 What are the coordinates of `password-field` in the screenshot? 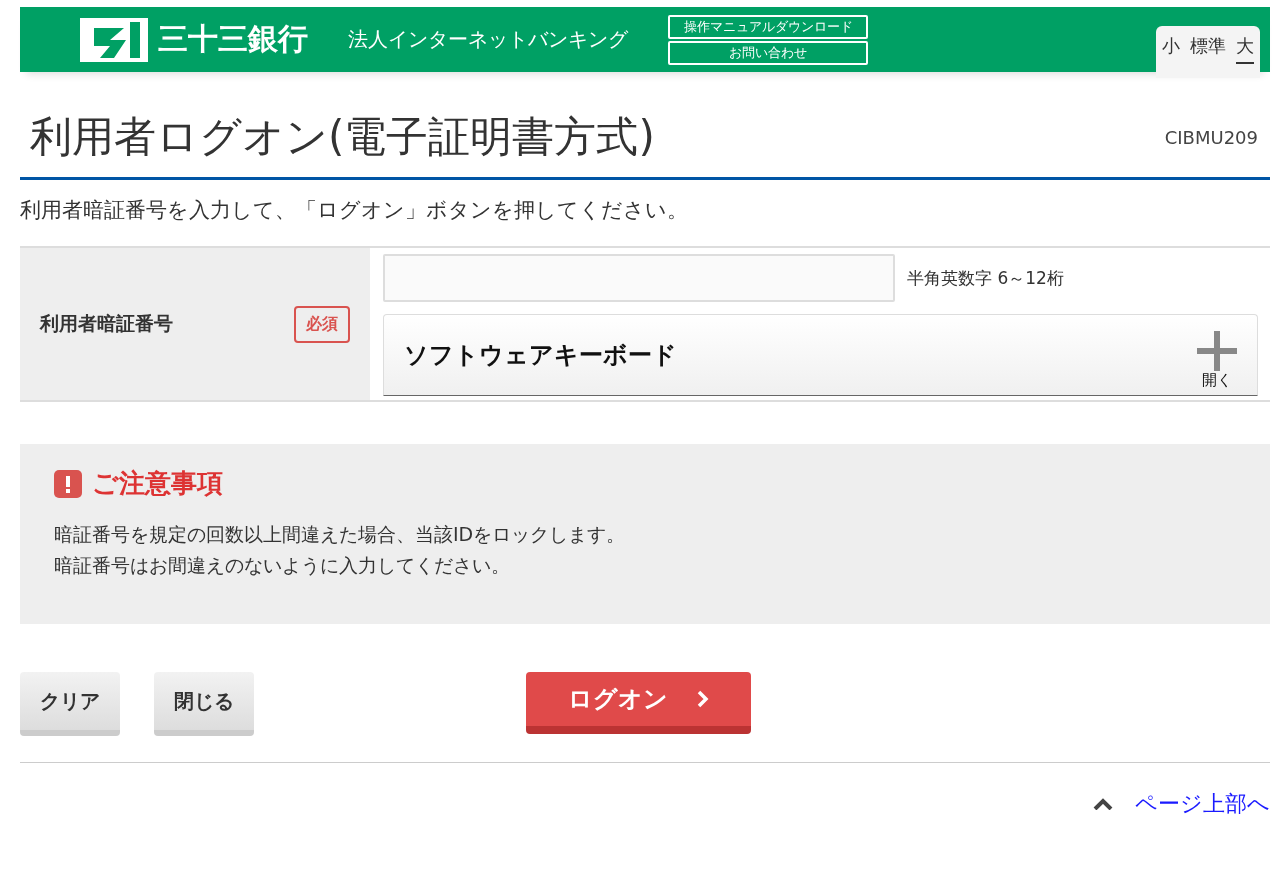 It's located at (639, 278).